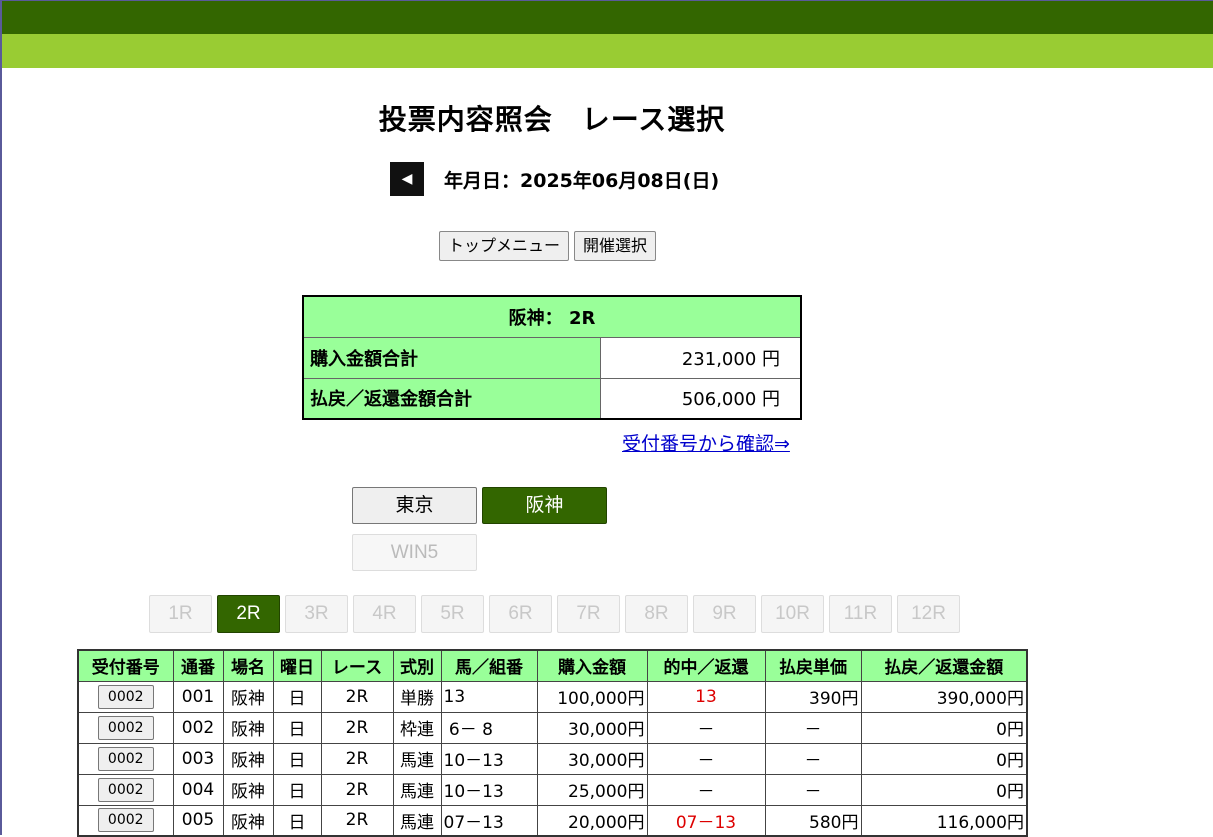  I want to click on table-row: 0002 002 阪神 日 2R 枠連 6－ 8 30,000円 － － 0円, so click(552, 727).